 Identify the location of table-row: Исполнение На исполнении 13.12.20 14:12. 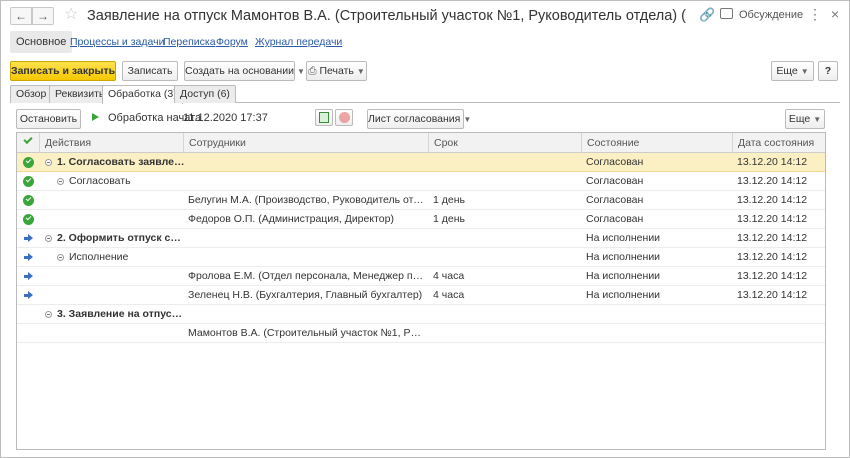
(421, 257).